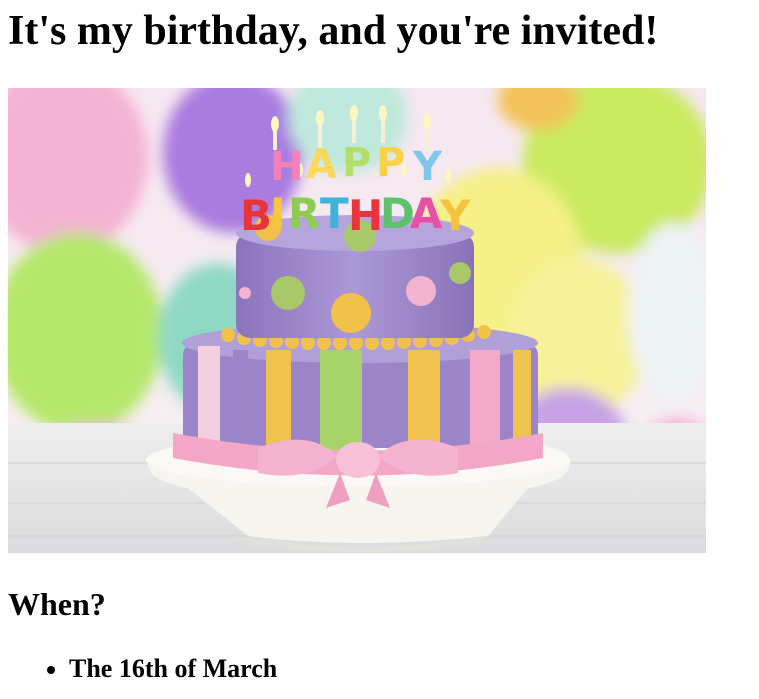 Image resolution: width=759 pixels, height=699 pixels. What do you see at coordinates (256, 215) in the screenshot?
I see `svg-text: B` at bounding box center [256, 215].